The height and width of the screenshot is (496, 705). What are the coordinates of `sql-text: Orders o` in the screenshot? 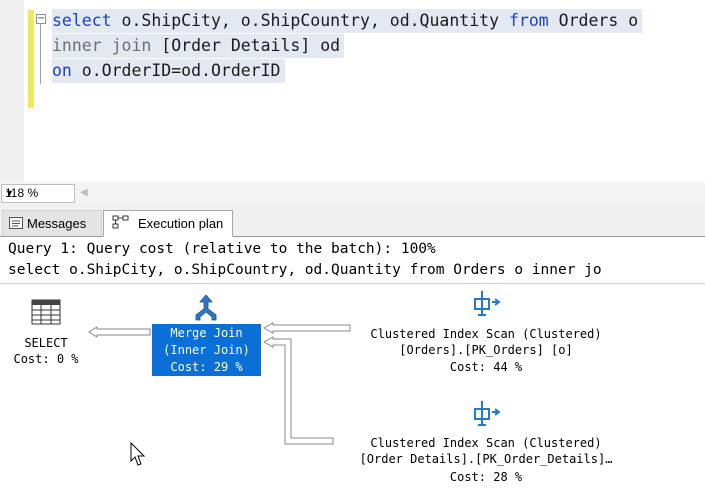 It's located at (593, 20).